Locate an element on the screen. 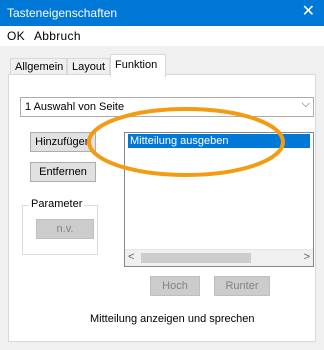 The image size is (324, 350). scrollbar-thumb is located at coordinates (196, 258).